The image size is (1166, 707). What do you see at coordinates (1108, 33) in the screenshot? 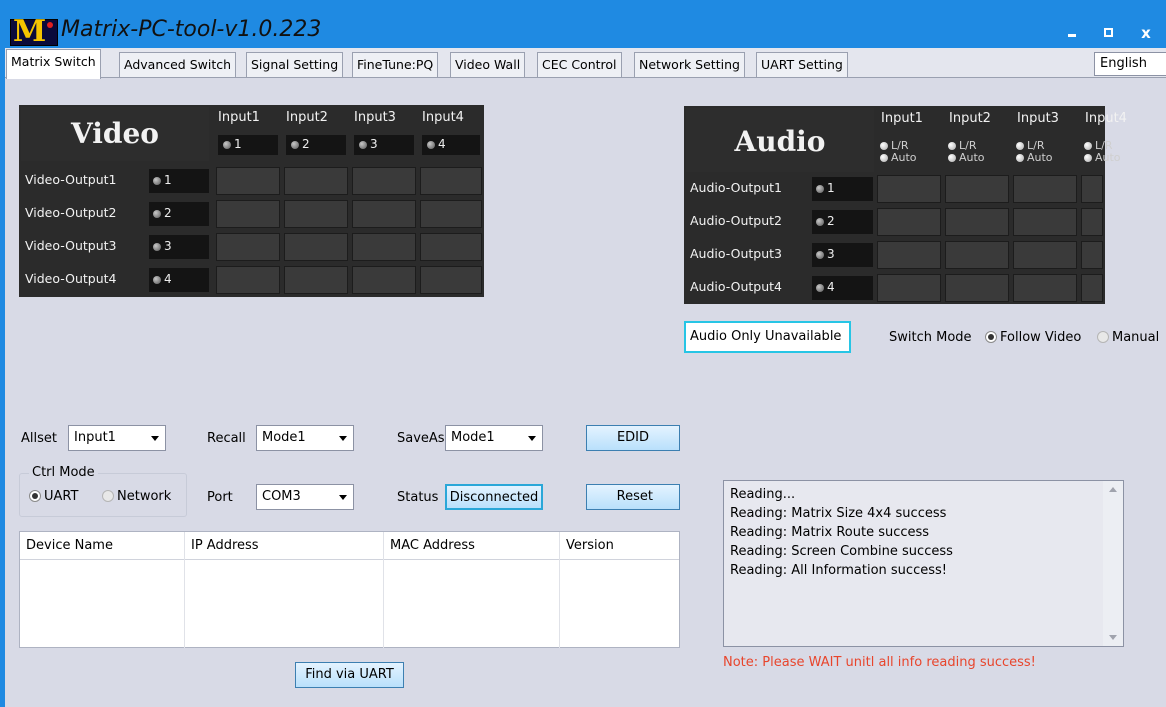
I see `maximize-button` at bounding box center [1108, 33].